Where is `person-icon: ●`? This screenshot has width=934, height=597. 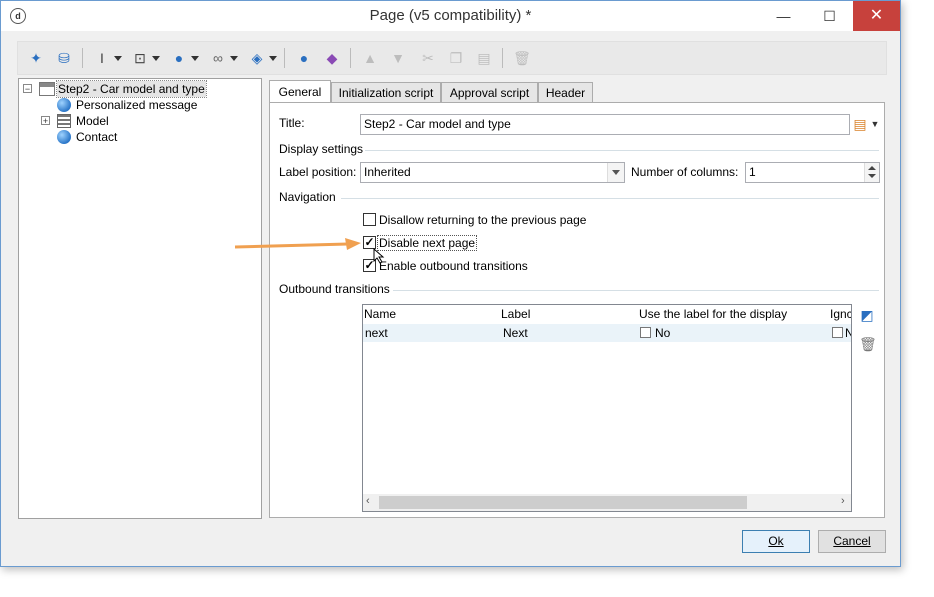
person-icon: ● is located at coordinates (304, 58).